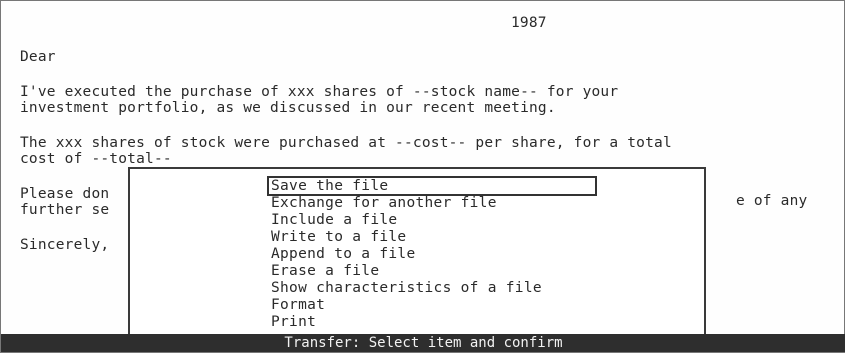 The height and width of the screenshot is (353, 845). What do you see at coordinates (65, 245) in the screenshot?
I see `letter-line: Sincerely,` at bounding box center [65, 245].